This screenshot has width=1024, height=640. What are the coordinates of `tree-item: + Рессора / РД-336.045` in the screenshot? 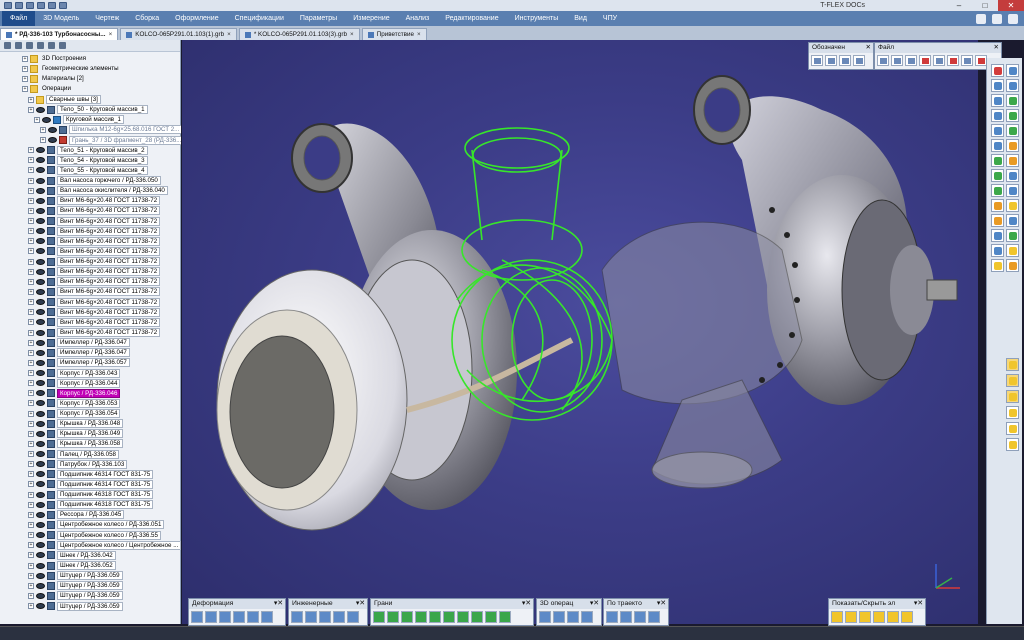 It's located at (76, 515).